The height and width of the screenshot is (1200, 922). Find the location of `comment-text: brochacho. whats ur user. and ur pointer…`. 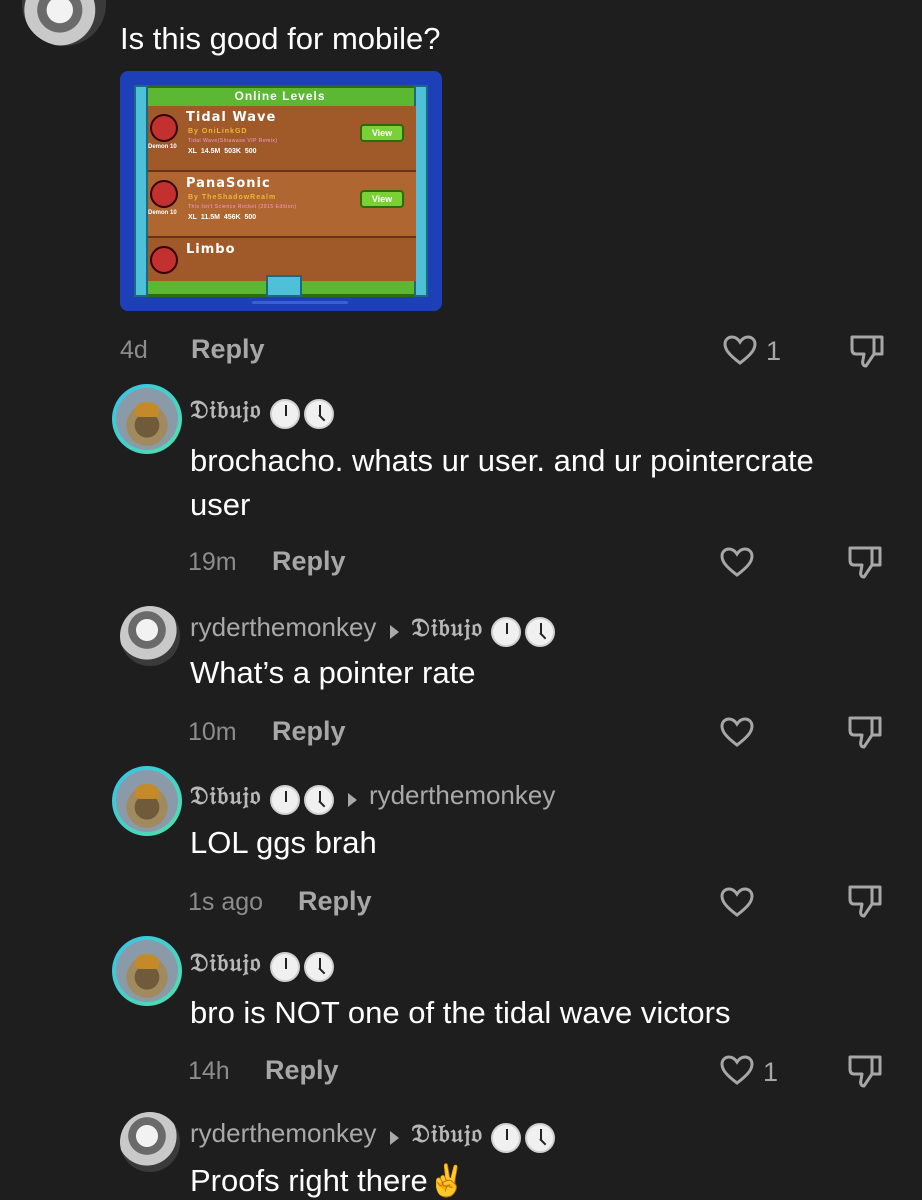

comment-text: brochacho. whats ur user. and ur pointer… is located at coordinates (502, 460).